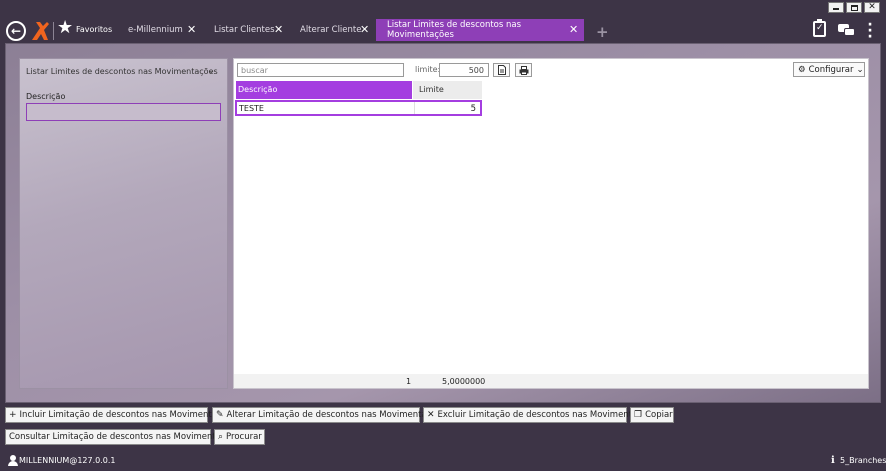 The image size is (886, 471). I want to click on tab-label: e-Millennium, so click(155, 30).